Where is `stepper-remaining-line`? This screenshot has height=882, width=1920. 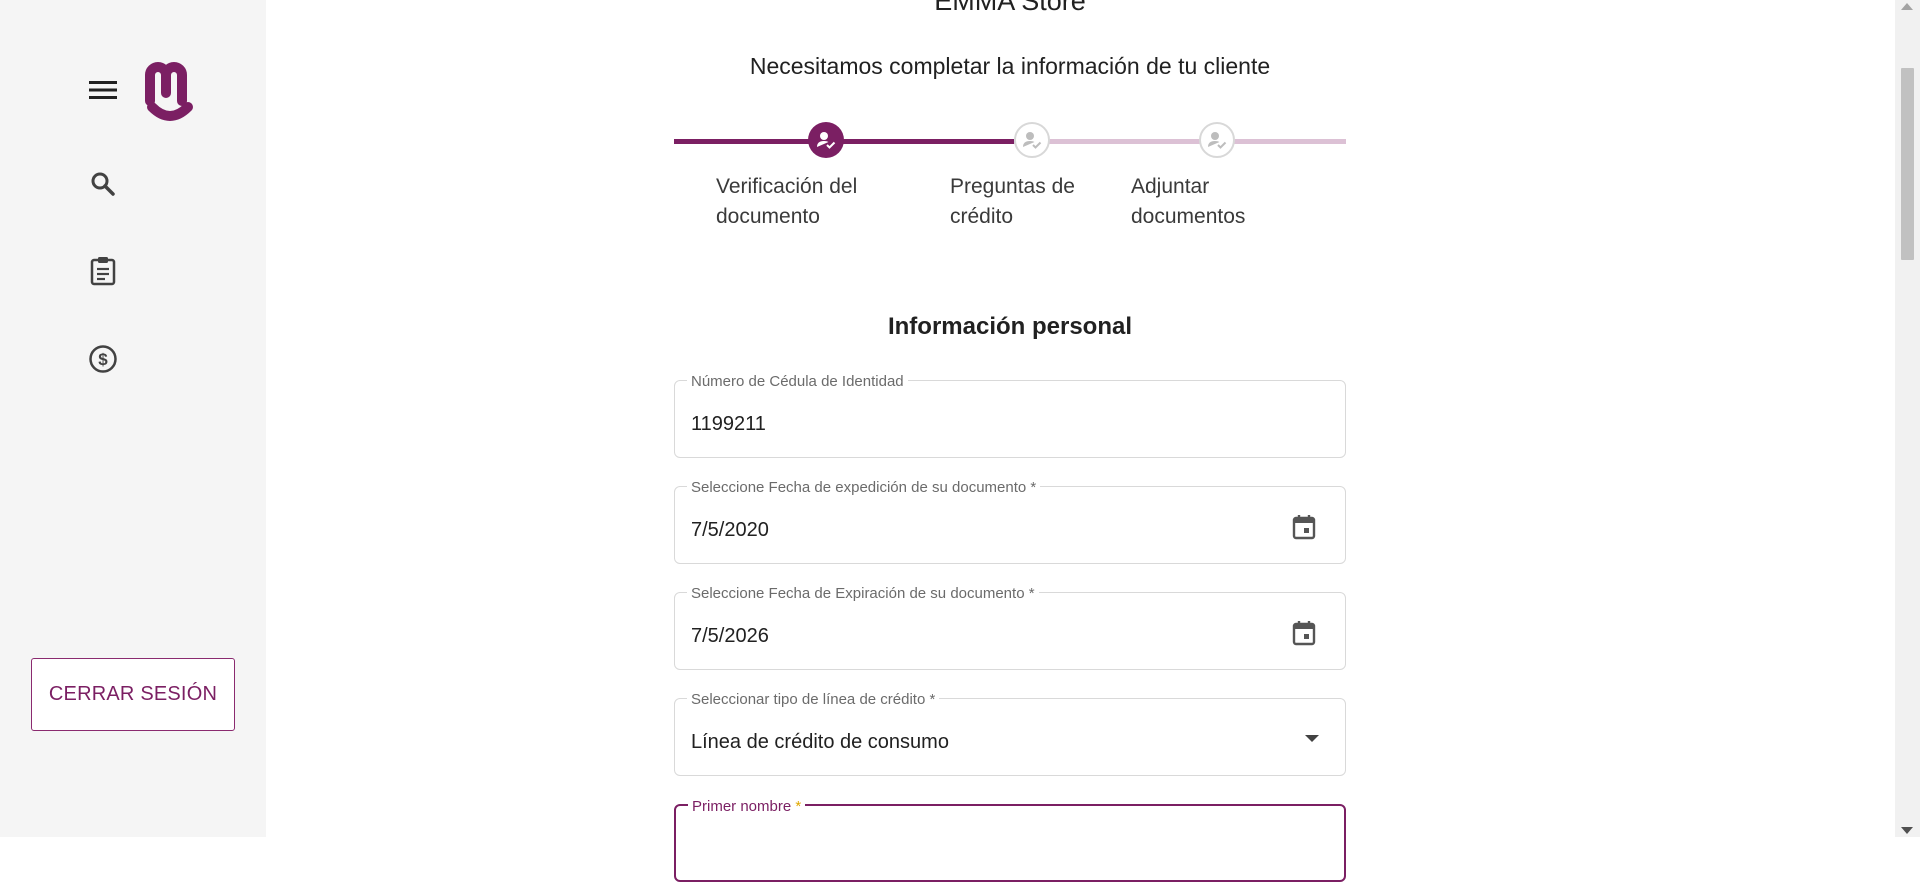
stepper-remaining-line is located at coordinates (1180, 141).